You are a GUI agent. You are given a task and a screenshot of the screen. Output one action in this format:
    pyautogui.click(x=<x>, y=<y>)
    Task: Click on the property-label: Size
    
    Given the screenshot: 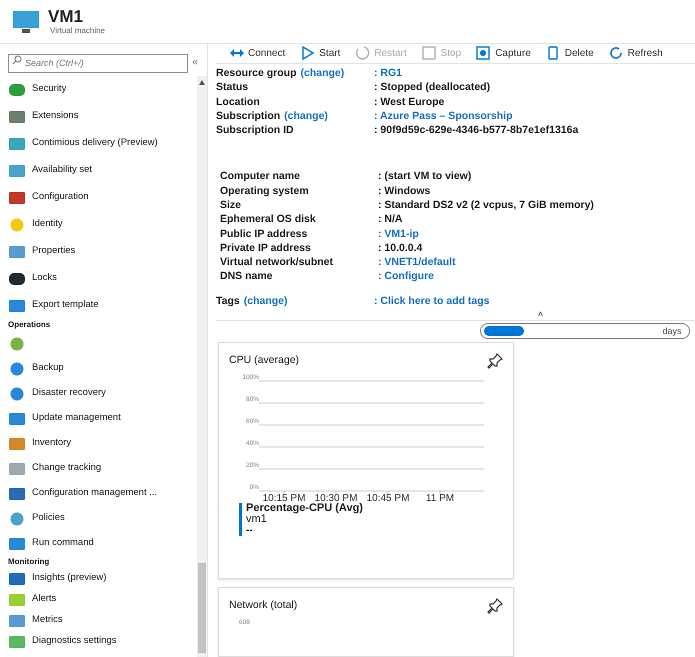 What is the action you would take?
    pyautogui.click(x=231, y=205)
    